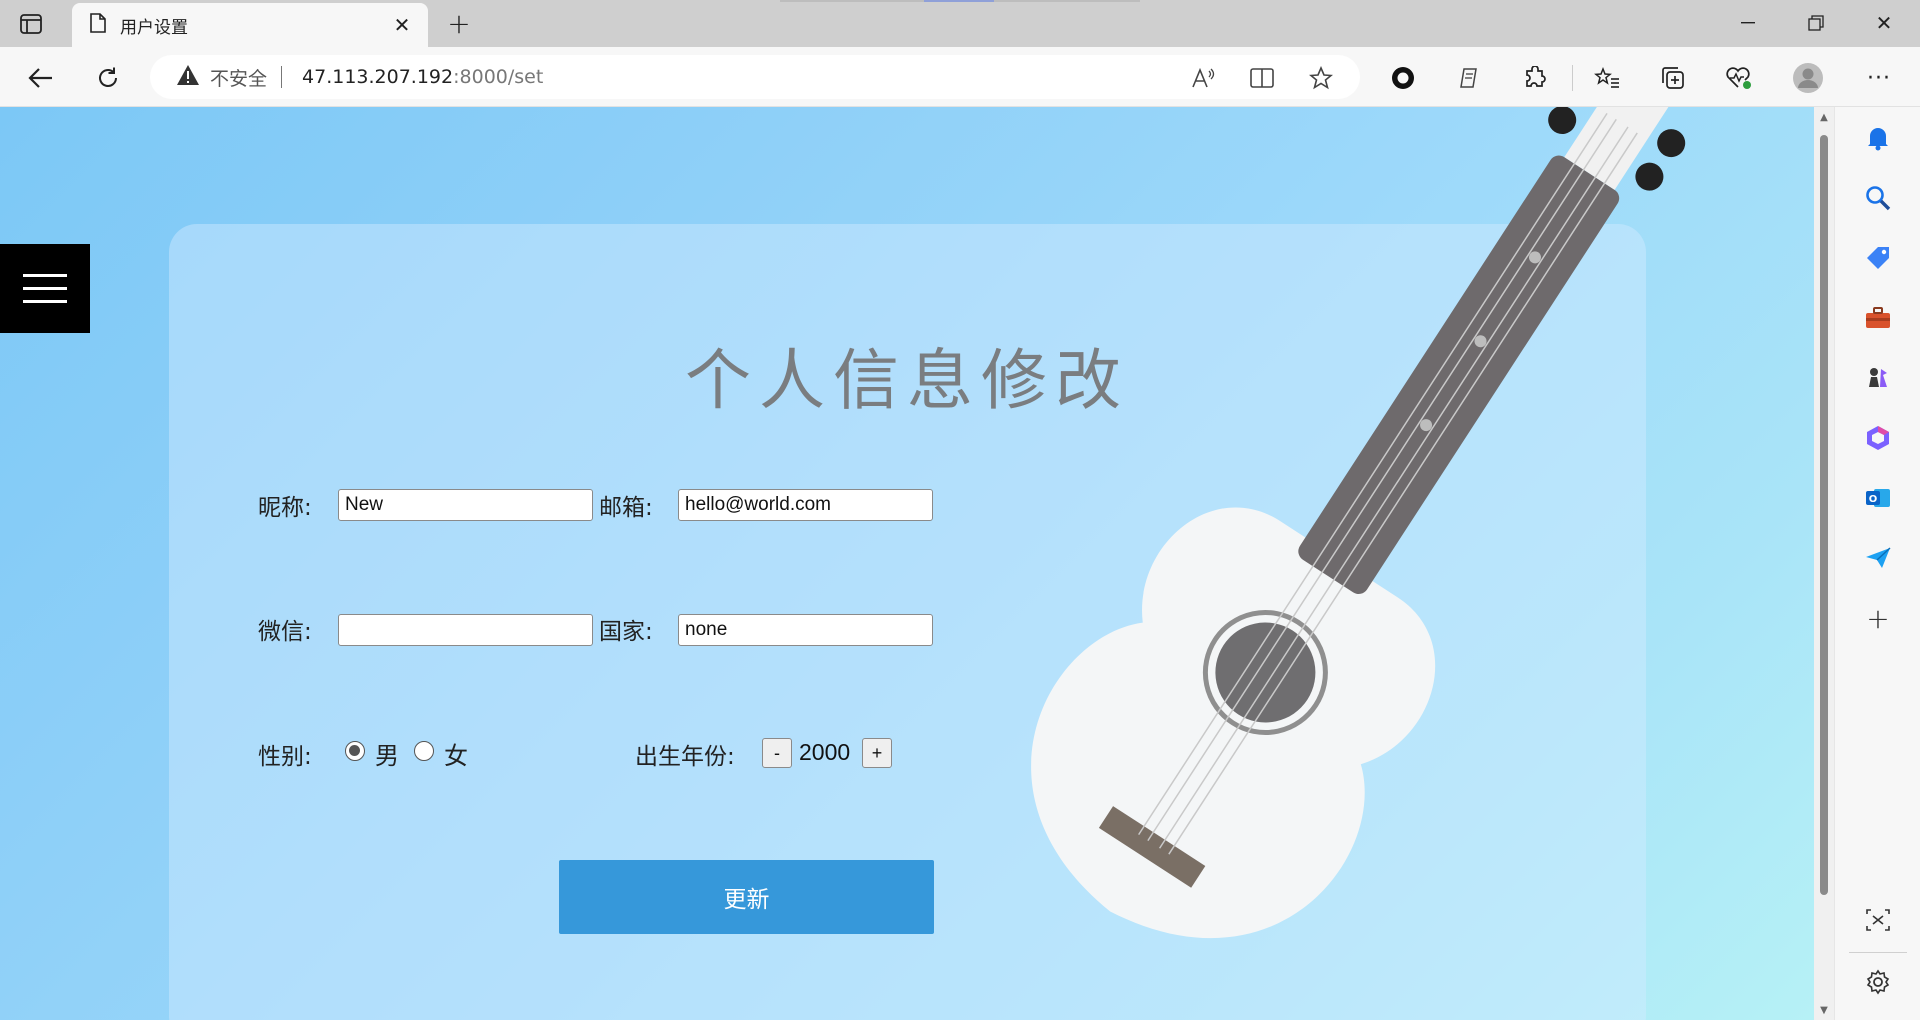  What do you see at coordinates (498, 77) in the screenshot?
I see `url-path: :8000/set` at bounding box center [498, 77].